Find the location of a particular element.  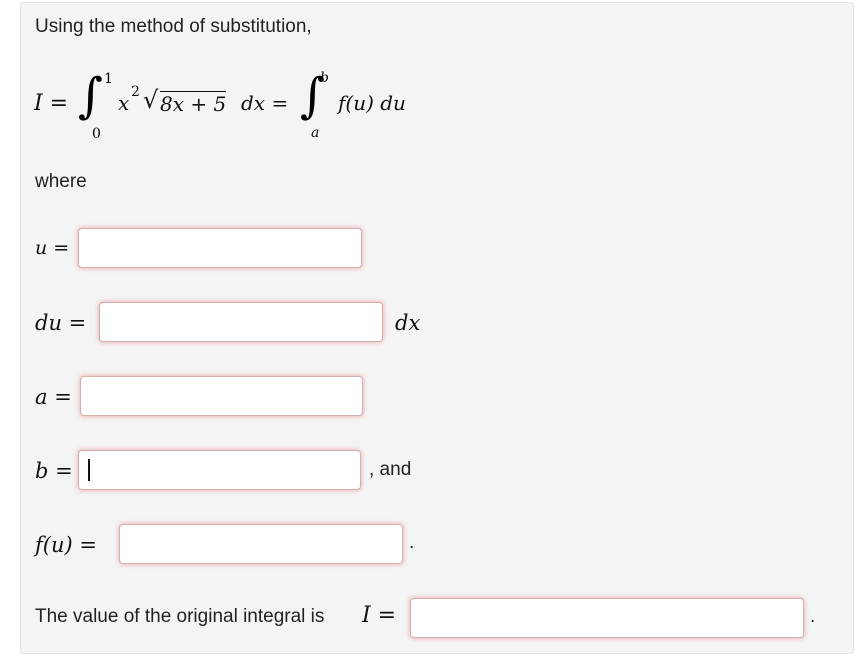

u-input is located at coordinates (220, 248).